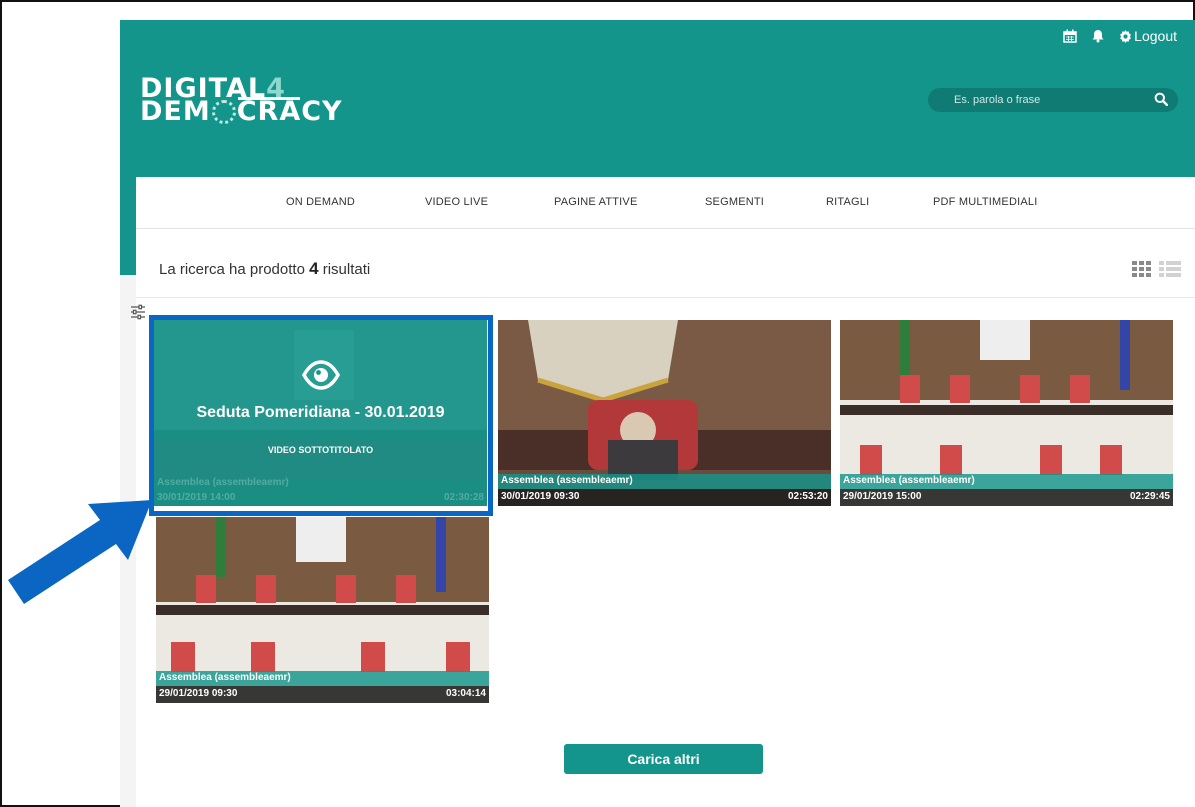 The image size is (1195, 807). What do you see at coordinates (269, 98) in the screenshot?
I see `logo-underline` at bounding box center [269, 98].